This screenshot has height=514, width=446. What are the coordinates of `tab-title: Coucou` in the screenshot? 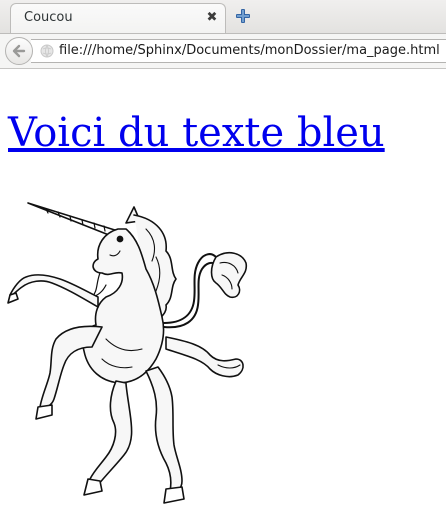 It's located at (48, 17).